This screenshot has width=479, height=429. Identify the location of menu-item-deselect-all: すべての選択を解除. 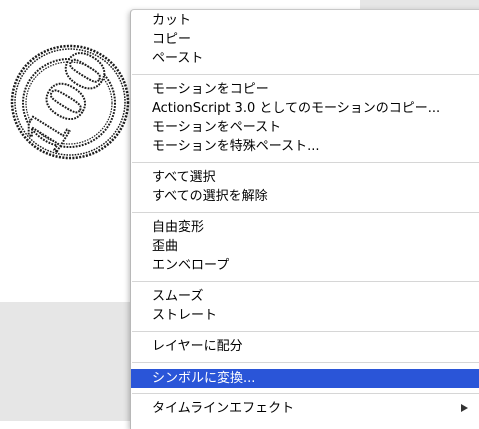
(305, 196).